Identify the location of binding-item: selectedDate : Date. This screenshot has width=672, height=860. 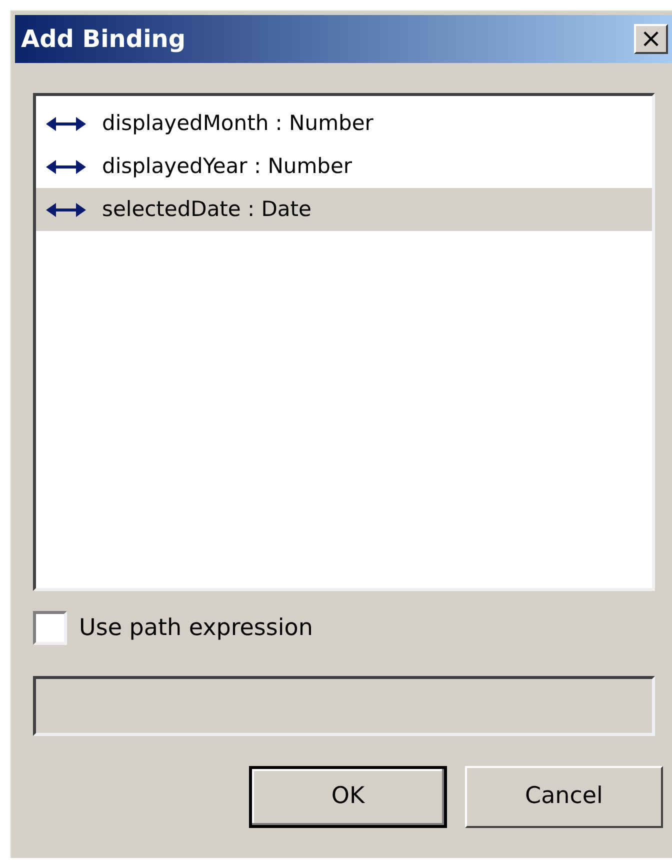
(344, 209).